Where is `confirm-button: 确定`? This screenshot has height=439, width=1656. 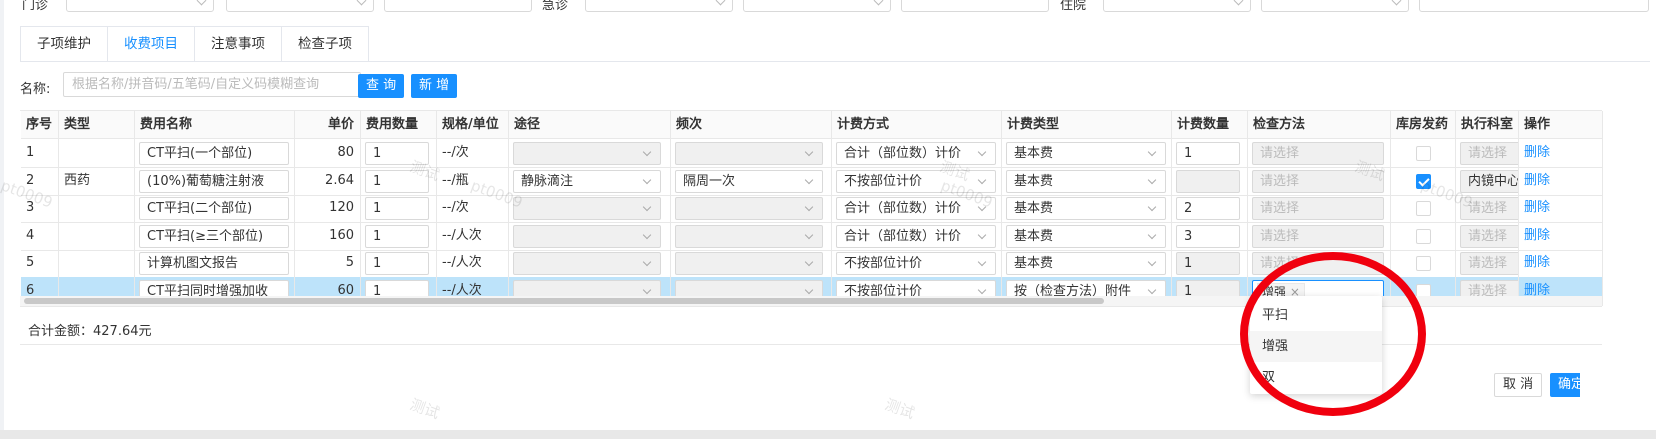 confirm-button: 确定 is located at coordinates (1565, 385).